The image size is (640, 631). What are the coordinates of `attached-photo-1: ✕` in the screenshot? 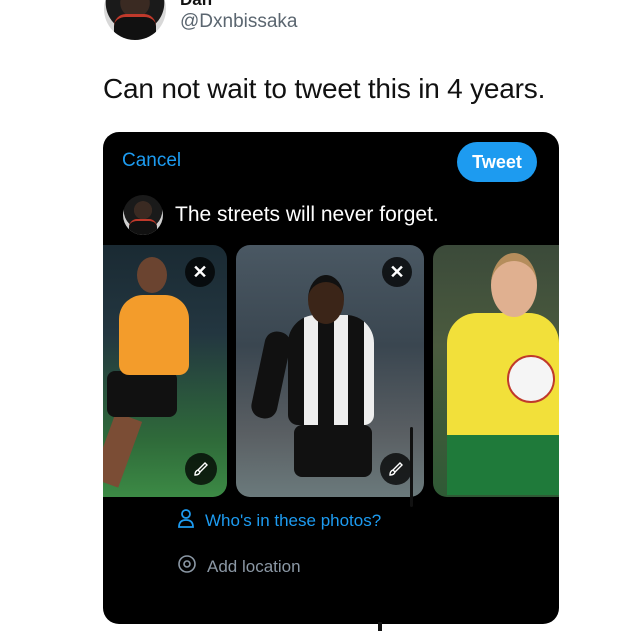 It's located at (165, 371).